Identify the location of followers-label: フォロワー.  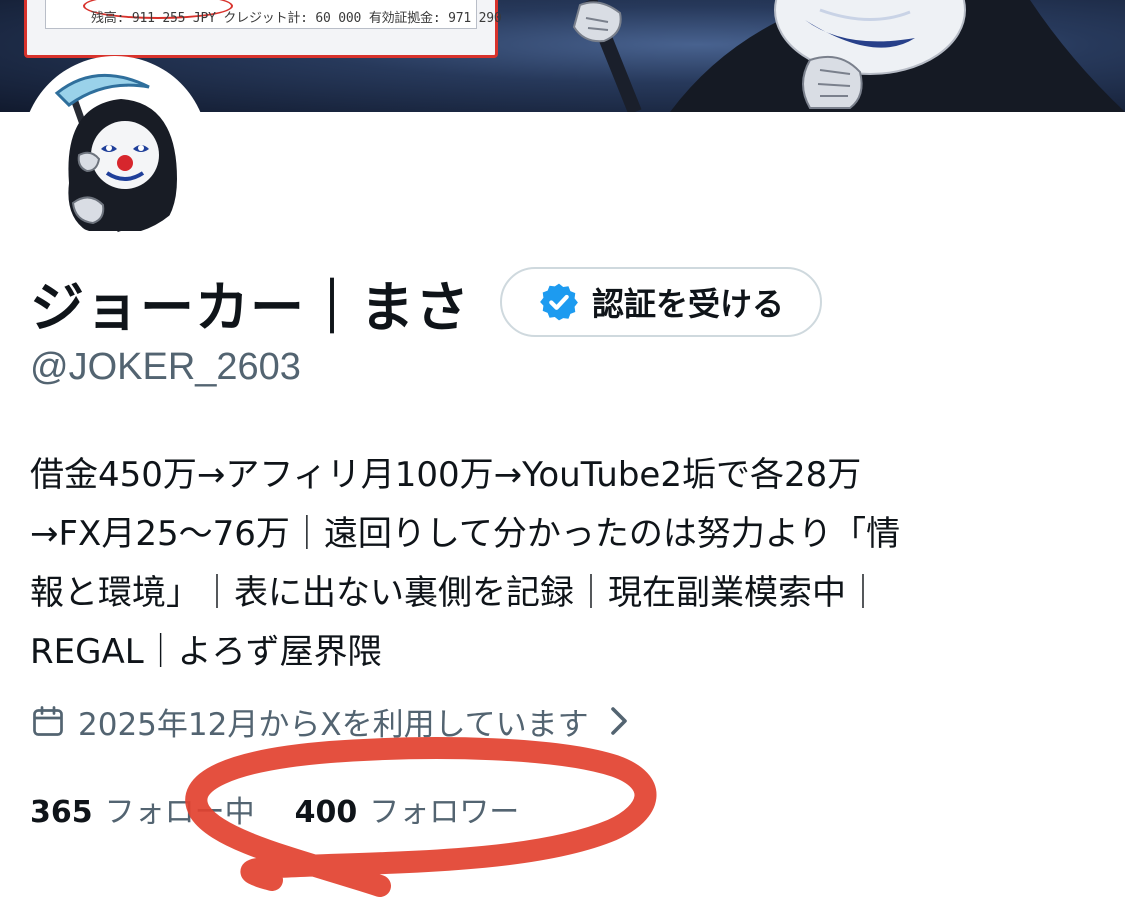
(444, 812).